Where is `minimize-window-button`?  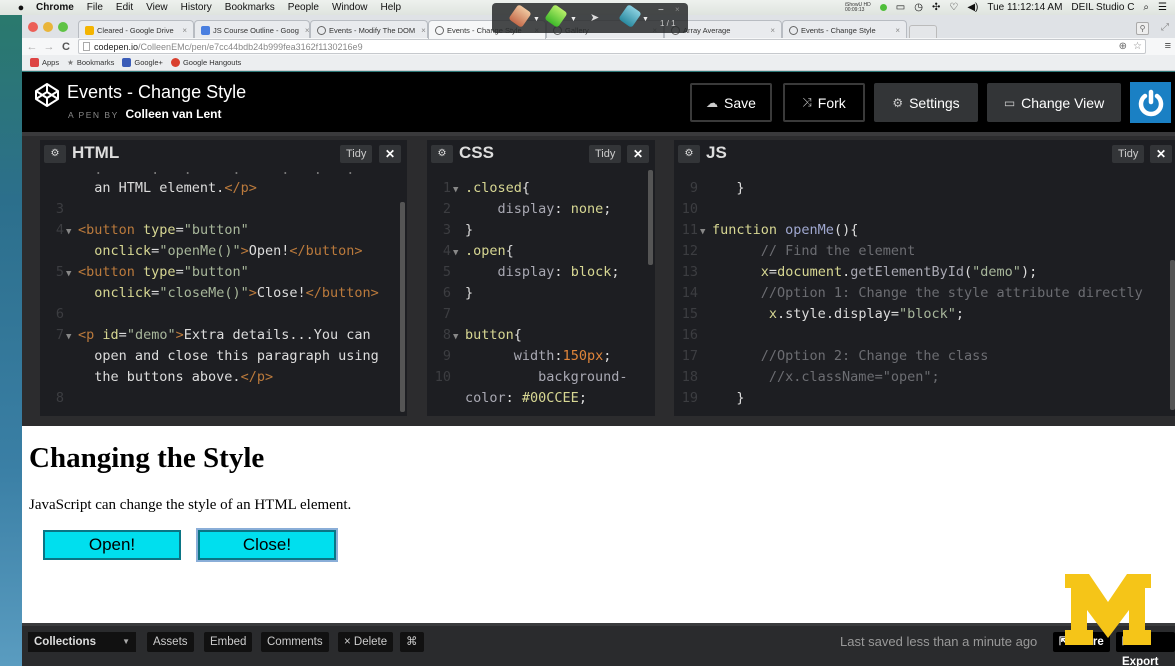 minimize-window-button is located at coordinates (48, 27).